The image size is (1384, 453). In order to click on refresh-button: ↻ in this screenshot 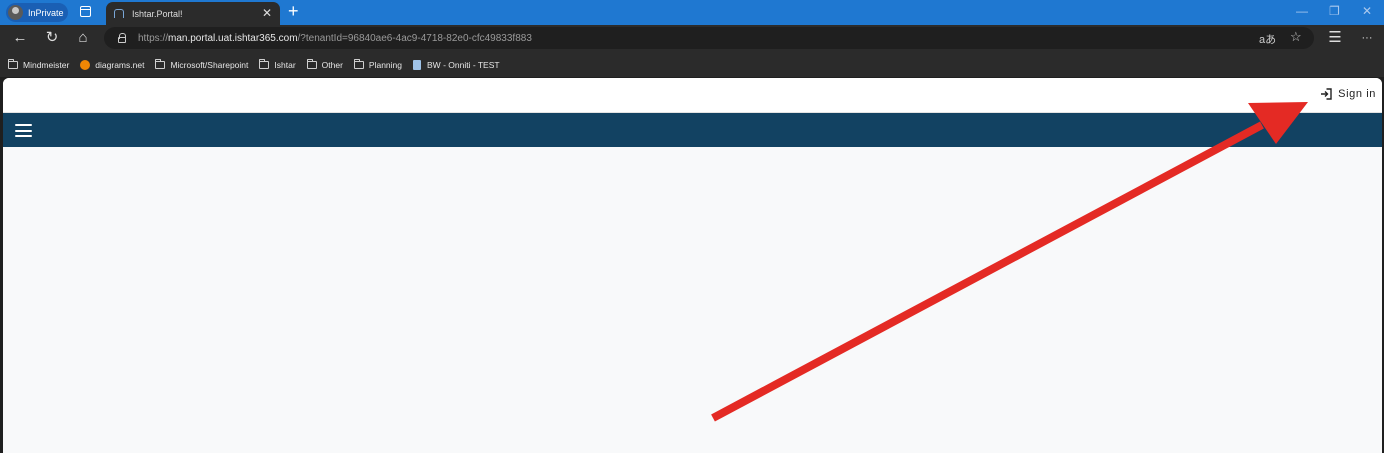, I will do `click(52, 38)`.